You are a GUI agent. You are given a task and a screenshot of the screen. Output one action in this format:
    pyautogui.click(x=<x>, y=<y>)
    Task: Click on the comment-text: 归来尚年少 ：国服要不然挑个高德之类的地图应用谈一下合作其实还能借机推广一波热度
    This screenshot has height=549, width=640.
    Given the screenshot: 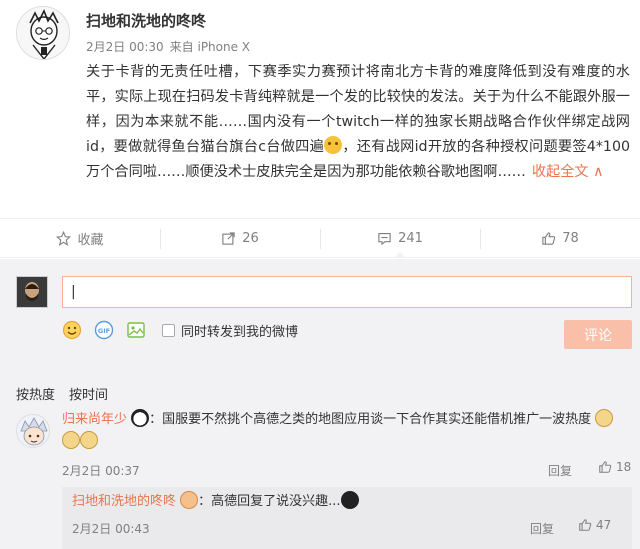 What is the action you would take?
    pyautogui.click(x=339, y=431)
    